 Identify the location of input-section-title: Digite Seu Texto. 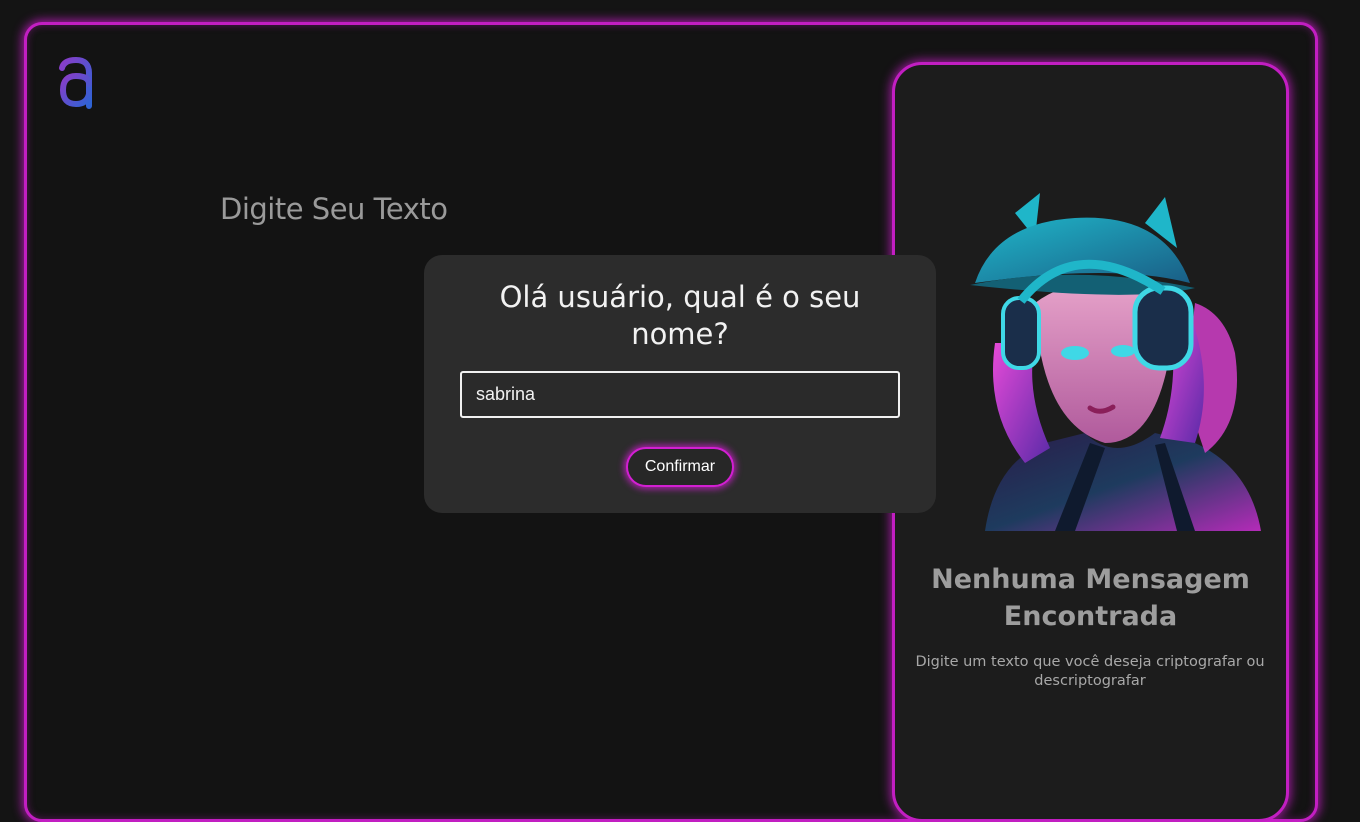
(334, 209).